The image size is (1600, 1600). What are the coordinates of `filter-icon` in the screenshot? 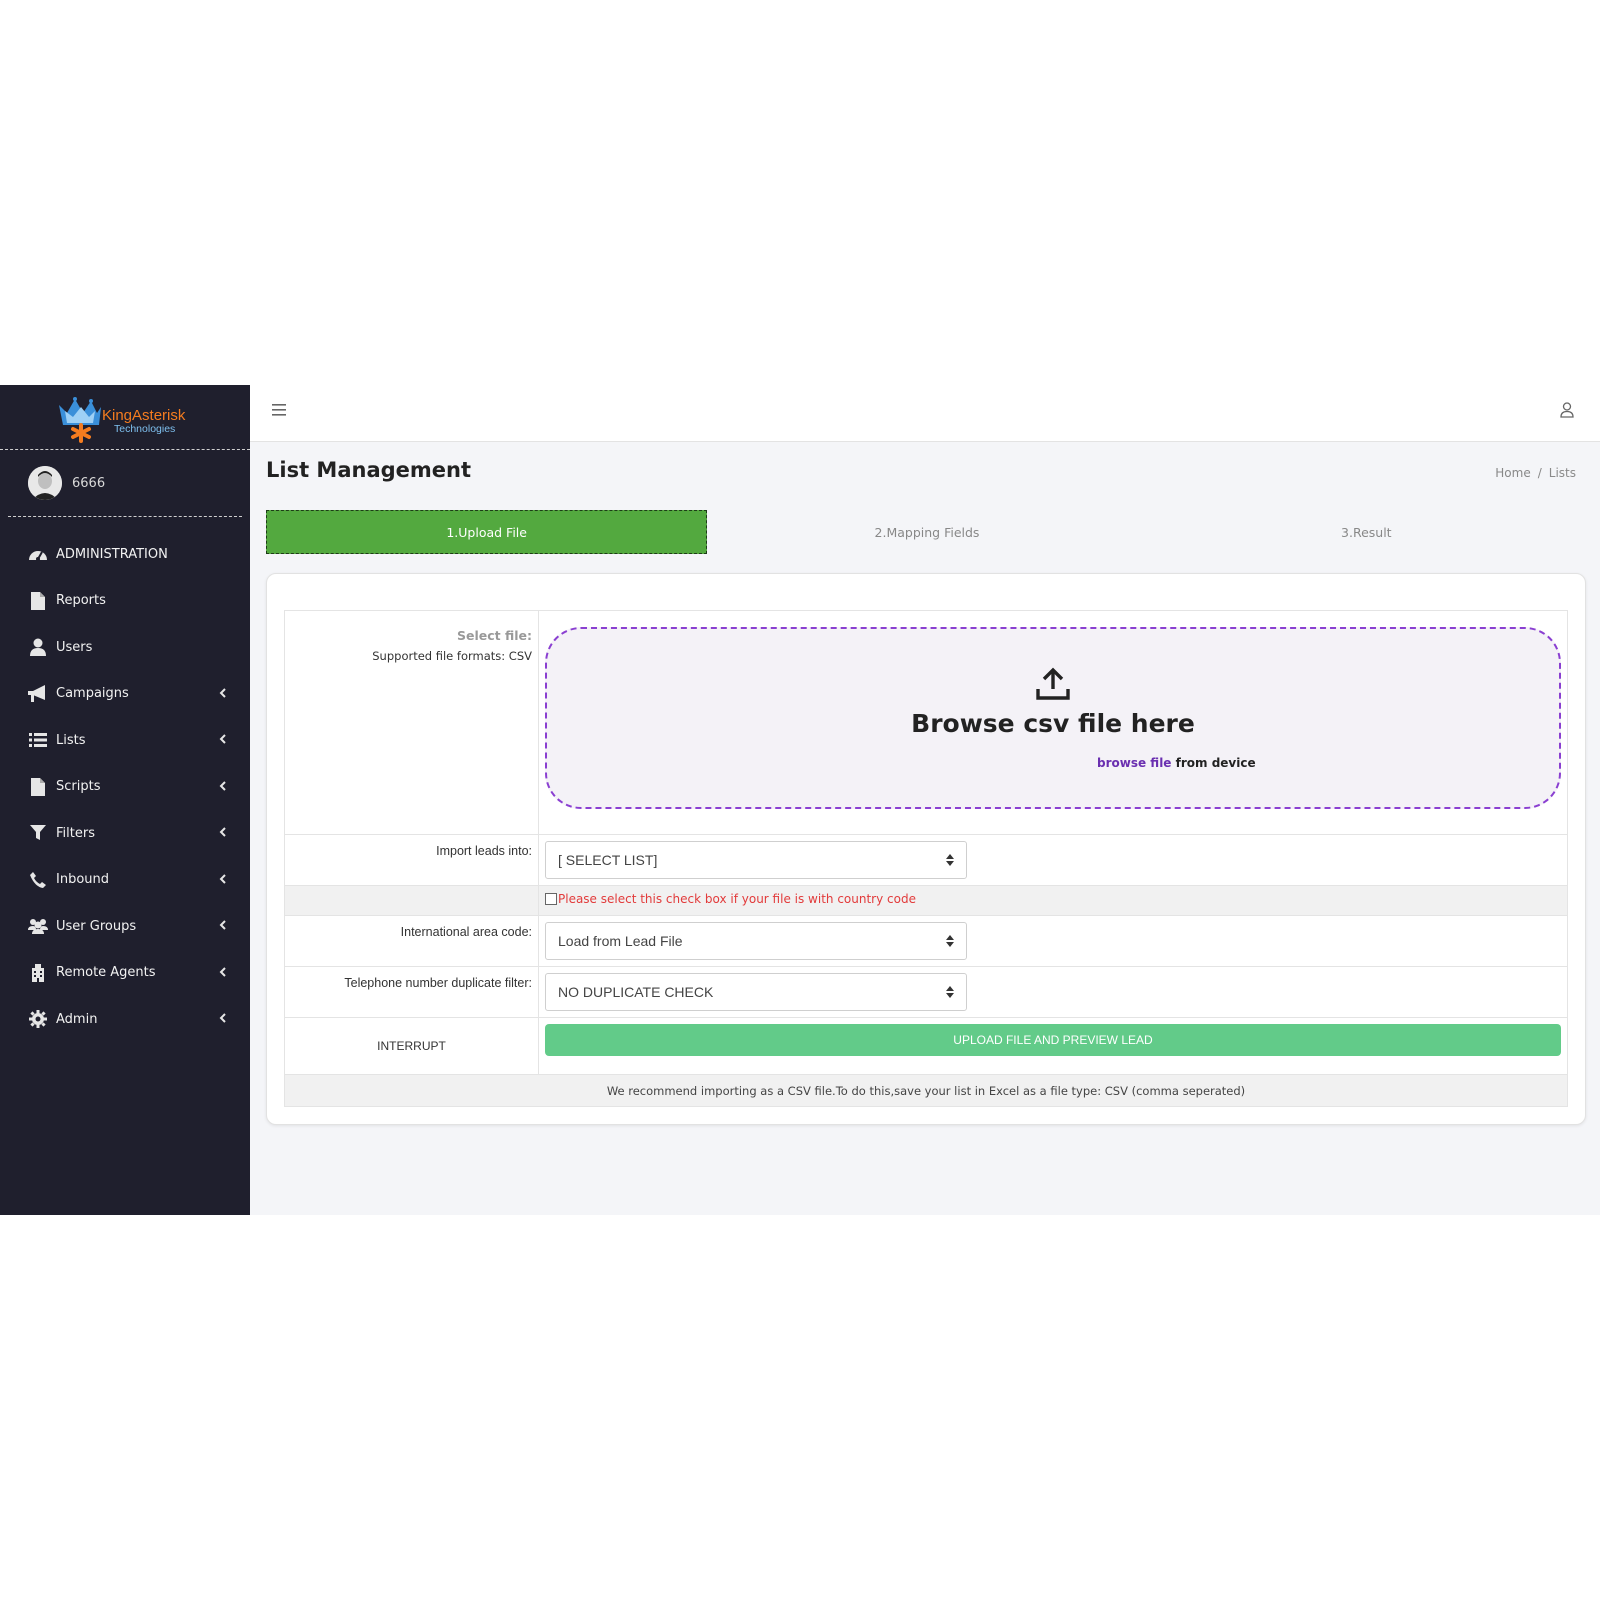 It's located at (38, 833).